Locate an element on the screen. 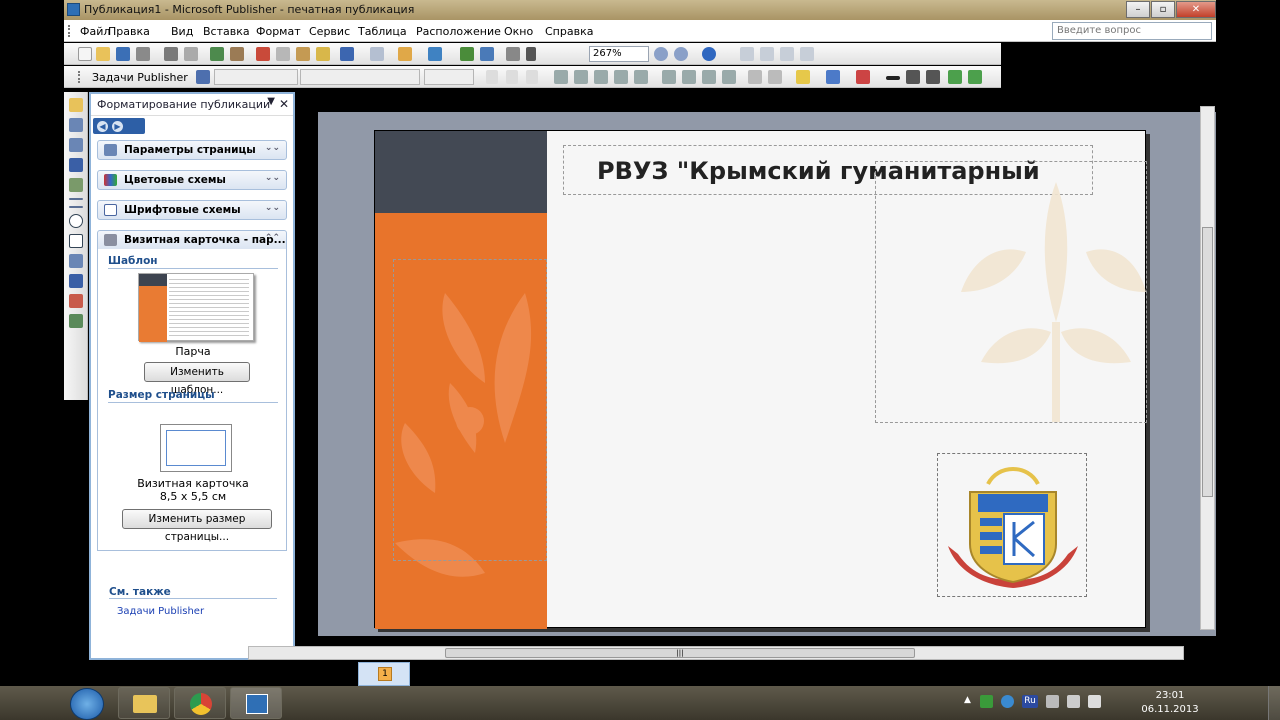 The image size is (1280, 720). line-icon is located at coordinates (76, 199).